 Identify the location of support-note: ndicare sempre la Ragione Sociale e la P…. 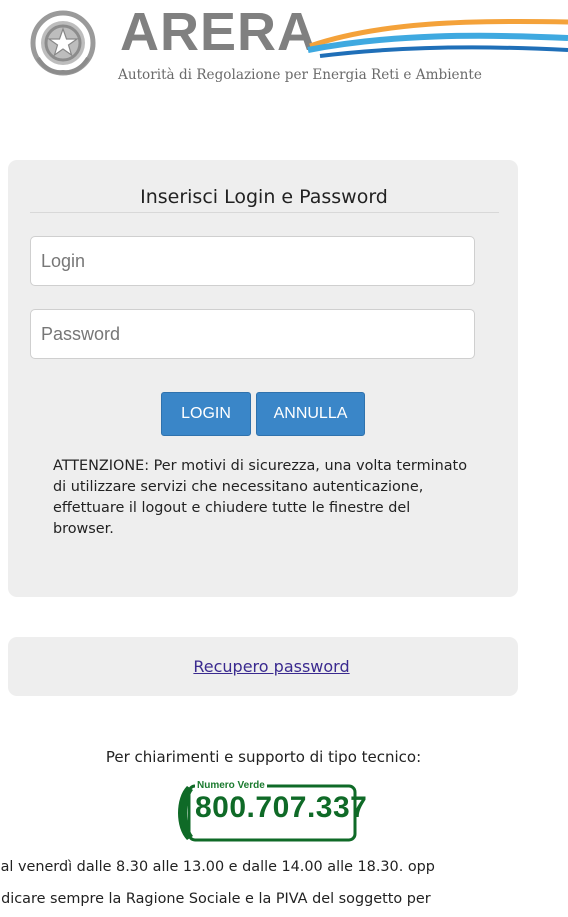
(215, 899).